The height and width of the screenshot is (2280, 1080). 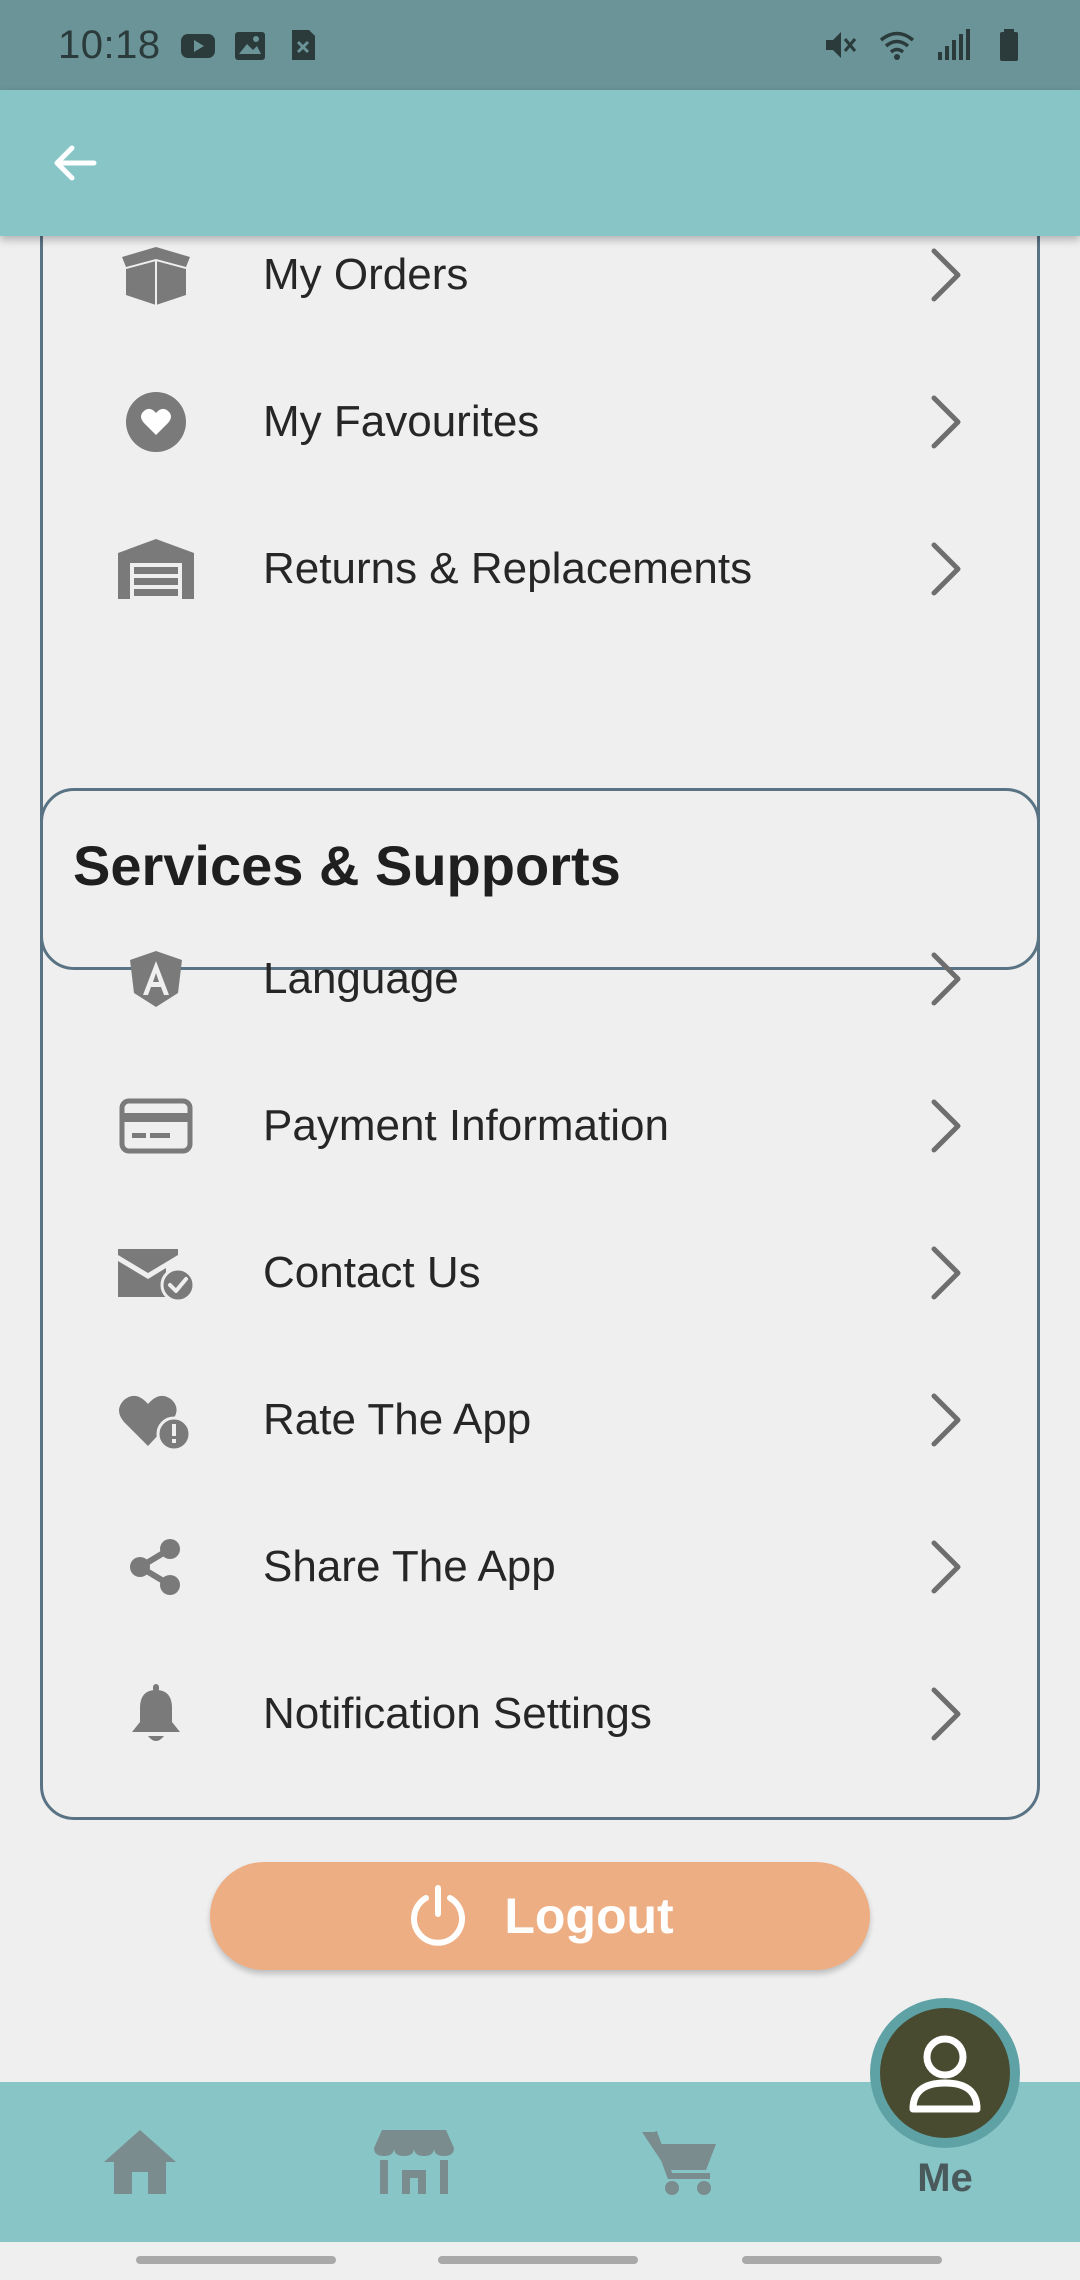 I want to click on menu-label: Contact Us, so click(x=372, y=1272).